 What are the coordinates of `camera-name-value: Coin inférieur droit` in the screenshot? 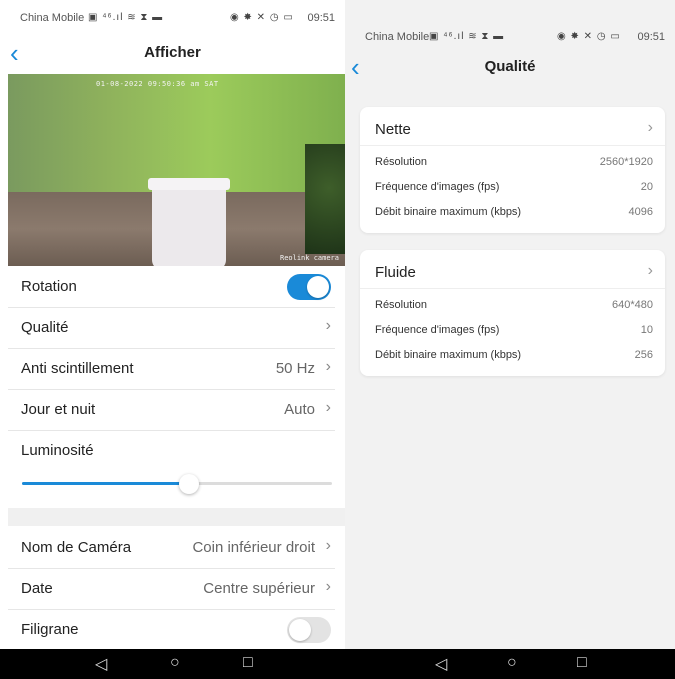 It's located at (253, 547).